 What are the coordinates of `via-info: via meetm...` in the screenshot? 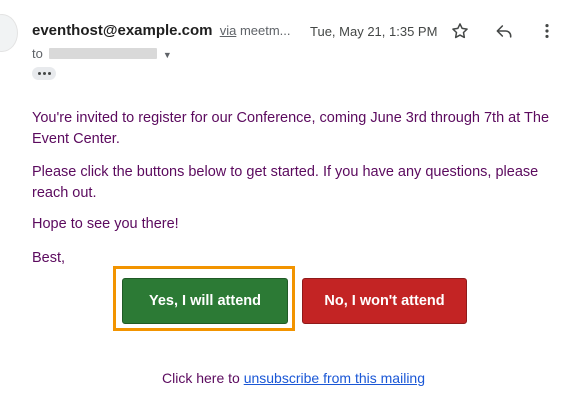 It's located at (255, 30).